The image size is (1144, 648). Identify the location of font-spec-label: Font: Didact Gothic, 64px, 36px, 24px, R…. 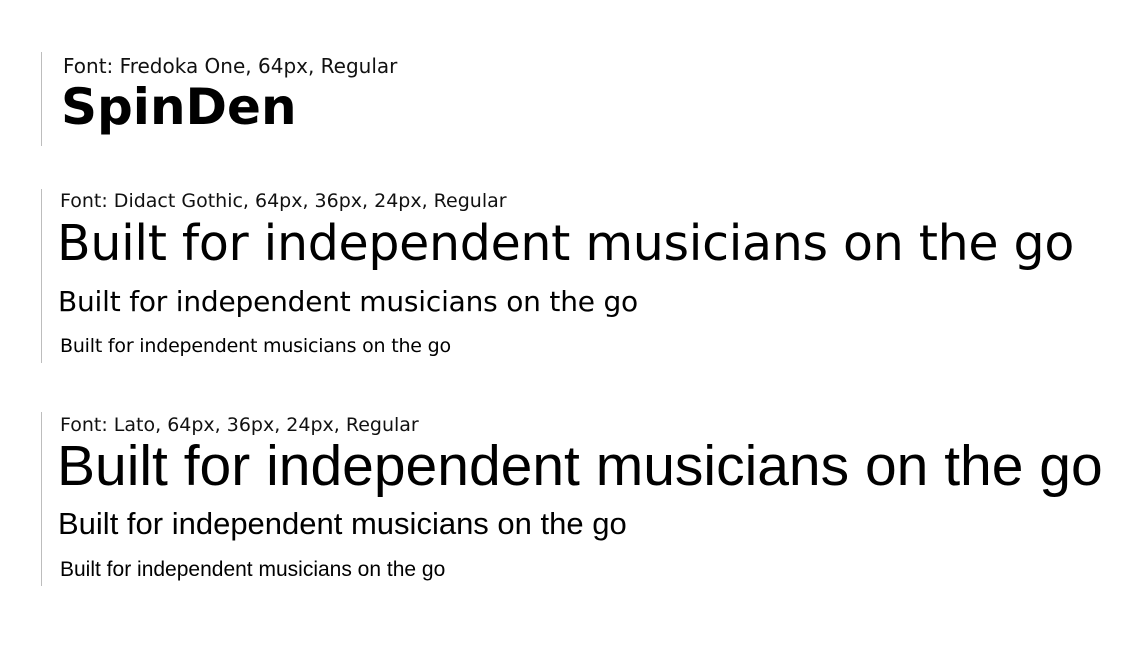
(283, 201).